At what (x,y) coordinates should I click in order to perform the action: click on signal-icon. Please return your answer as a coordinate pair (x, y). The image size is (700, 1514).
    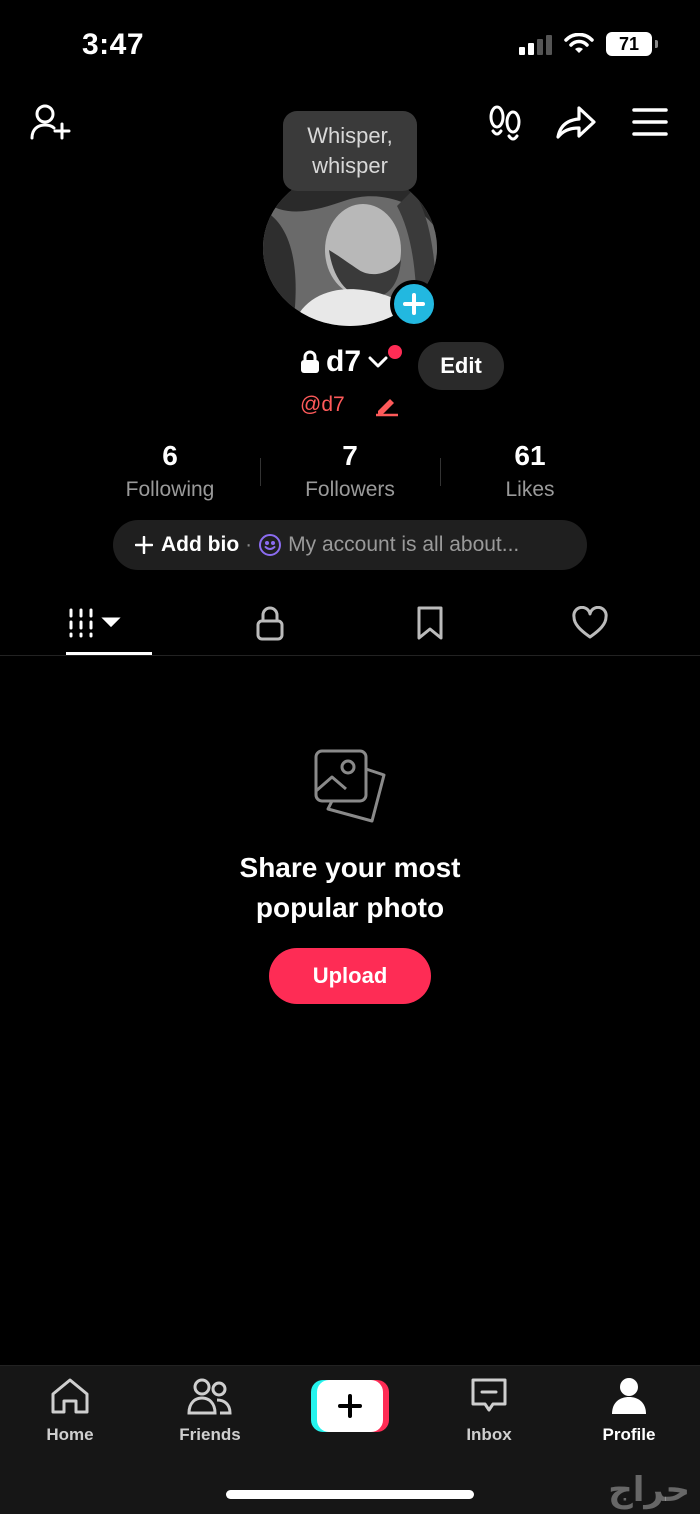
    Looking at the image, I should click on (535, 44).